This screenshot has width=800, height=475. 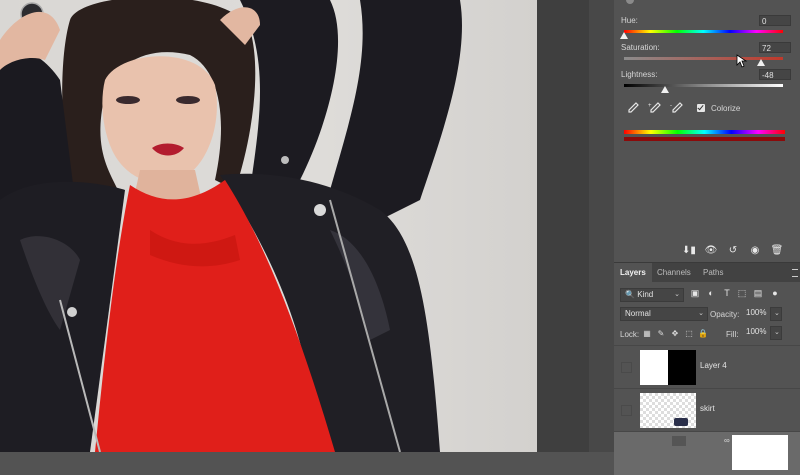 I want to click on fill-label: Fill:, so click(x=732, y=334).